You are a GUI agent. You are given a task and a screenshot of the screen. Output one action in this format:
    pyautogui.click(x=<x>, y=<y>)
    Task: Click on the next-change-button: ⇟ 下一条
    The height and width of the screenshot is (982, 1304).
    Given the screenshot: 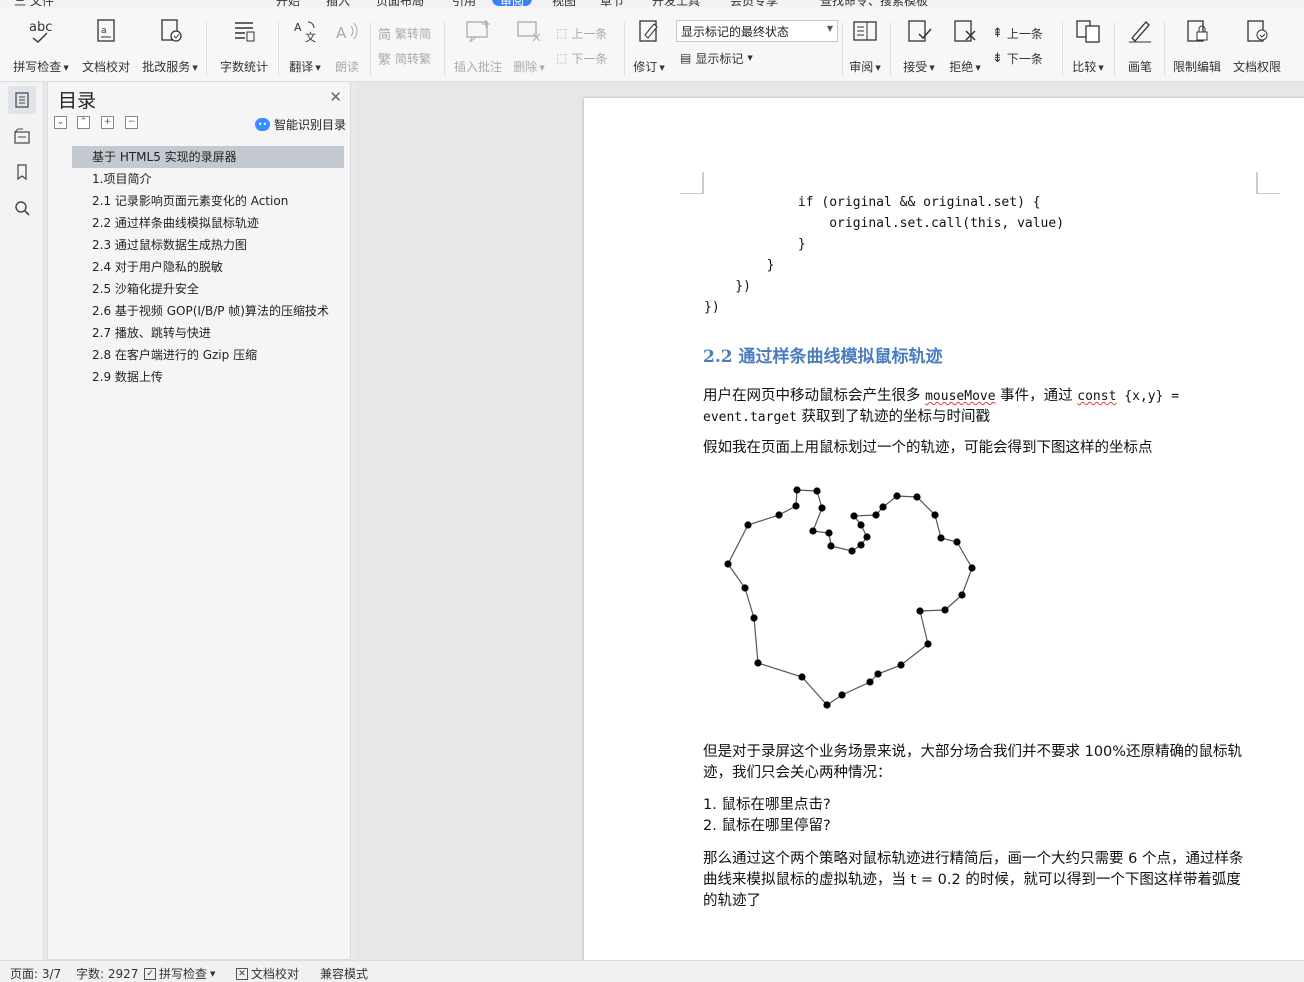 What is the action you would take?
    pyautogui.click(x=1017, y=58)
    